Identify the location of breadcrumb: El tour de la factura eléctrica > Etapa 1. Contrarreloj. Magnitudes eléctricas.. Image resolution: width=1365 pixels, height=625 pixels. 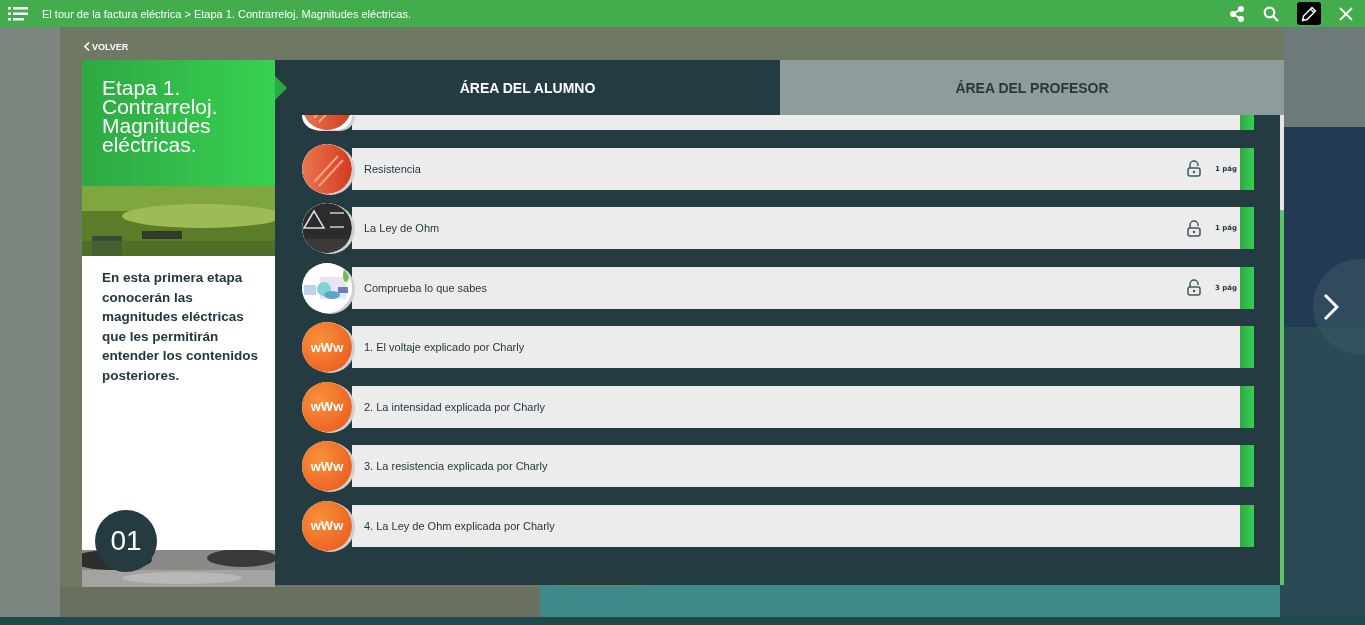
(226, 13).